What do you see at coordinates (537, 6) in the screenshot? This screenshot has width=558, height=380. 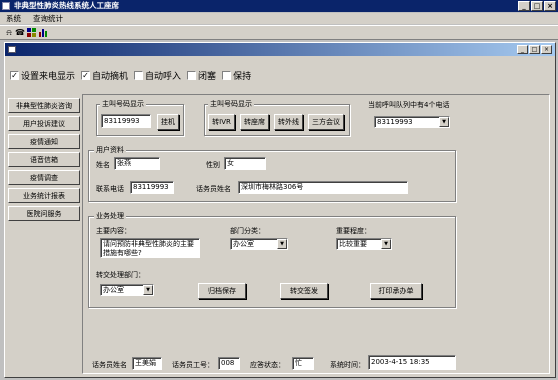 I see `maximize-button: □` at bounding box center [537, 6].